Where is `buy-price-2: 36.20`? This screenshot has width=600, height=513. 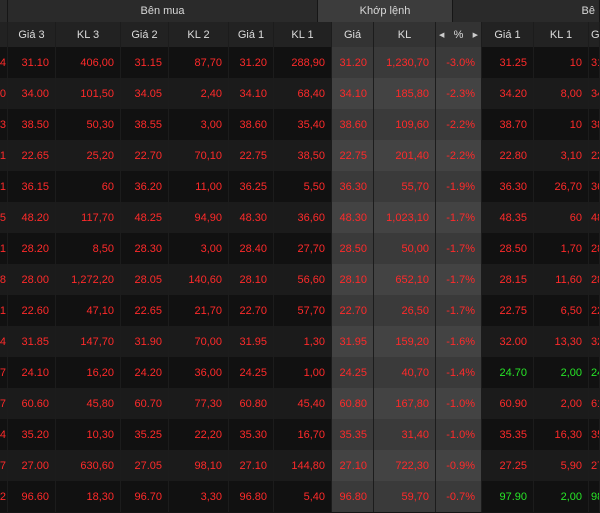
buy-price-2: 36.20 is located at coordinates (145, 186).